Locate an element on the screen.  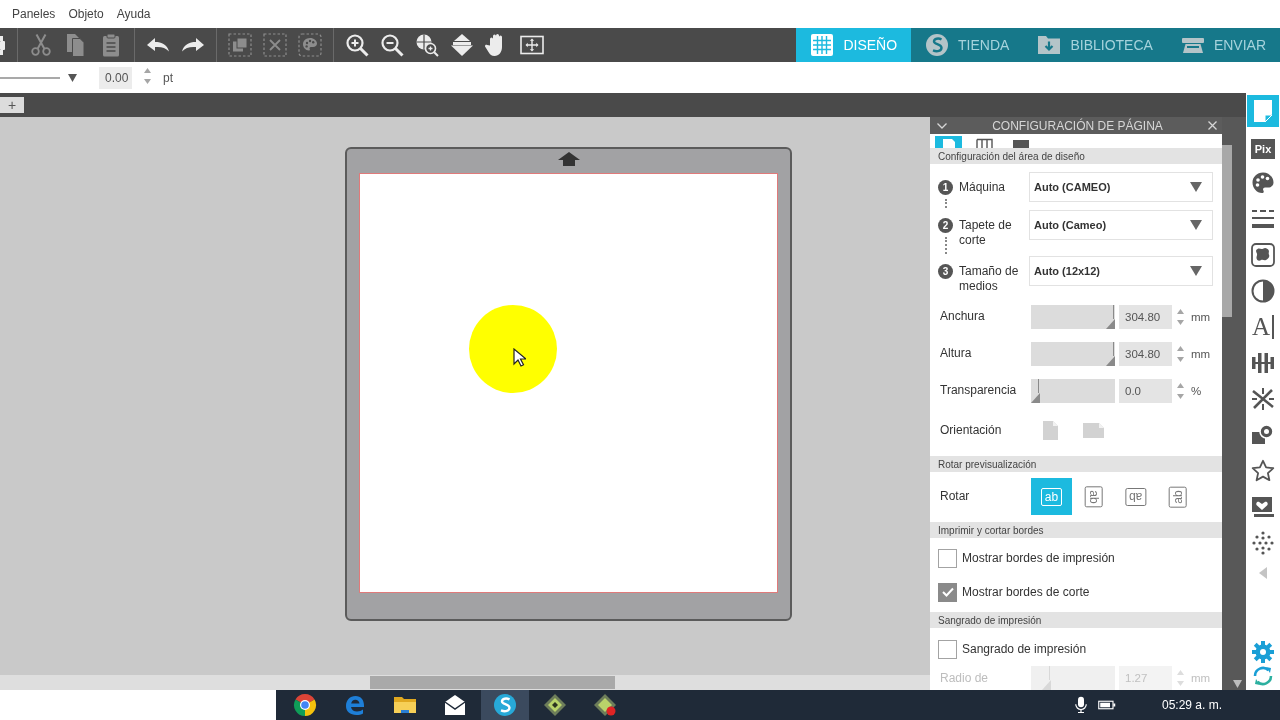
field-label: Rotar is located at coordinates (955, 496).